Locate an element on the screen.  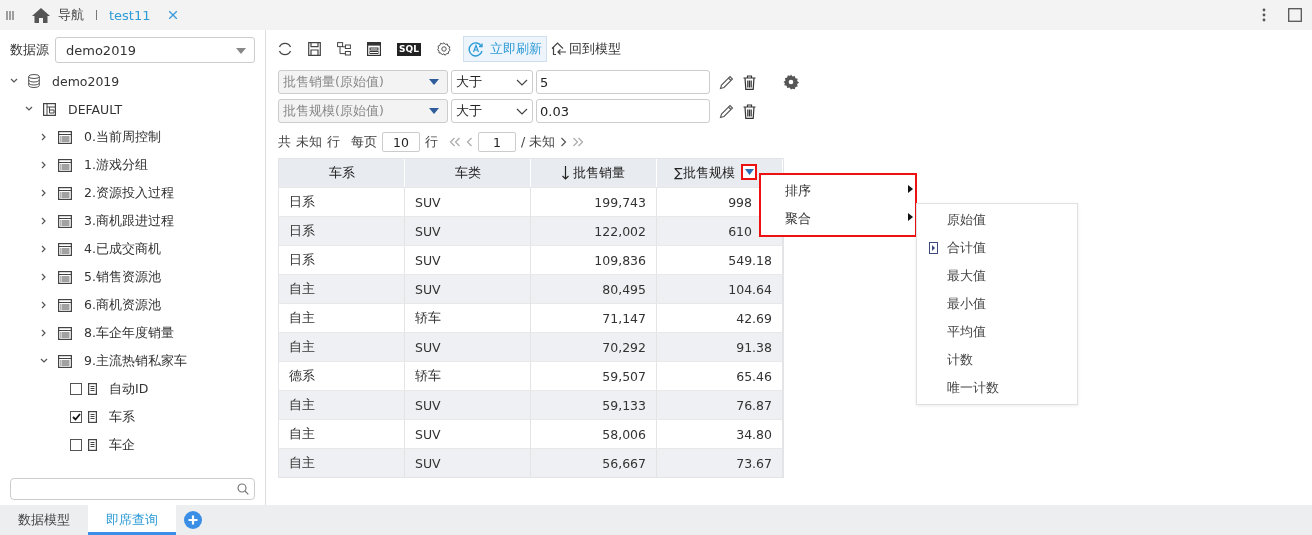
column-header: 批售销量 is located at coordinates (594, 173).